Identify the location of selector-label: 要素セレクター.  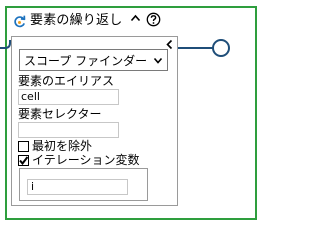
(60, 114).